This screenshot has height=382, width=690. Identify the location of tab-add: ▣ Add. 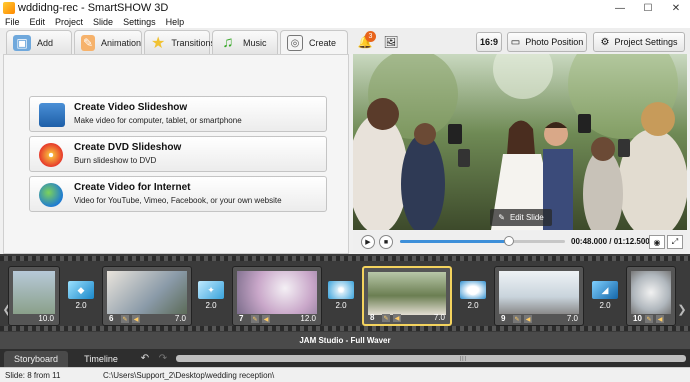
(39, 42).